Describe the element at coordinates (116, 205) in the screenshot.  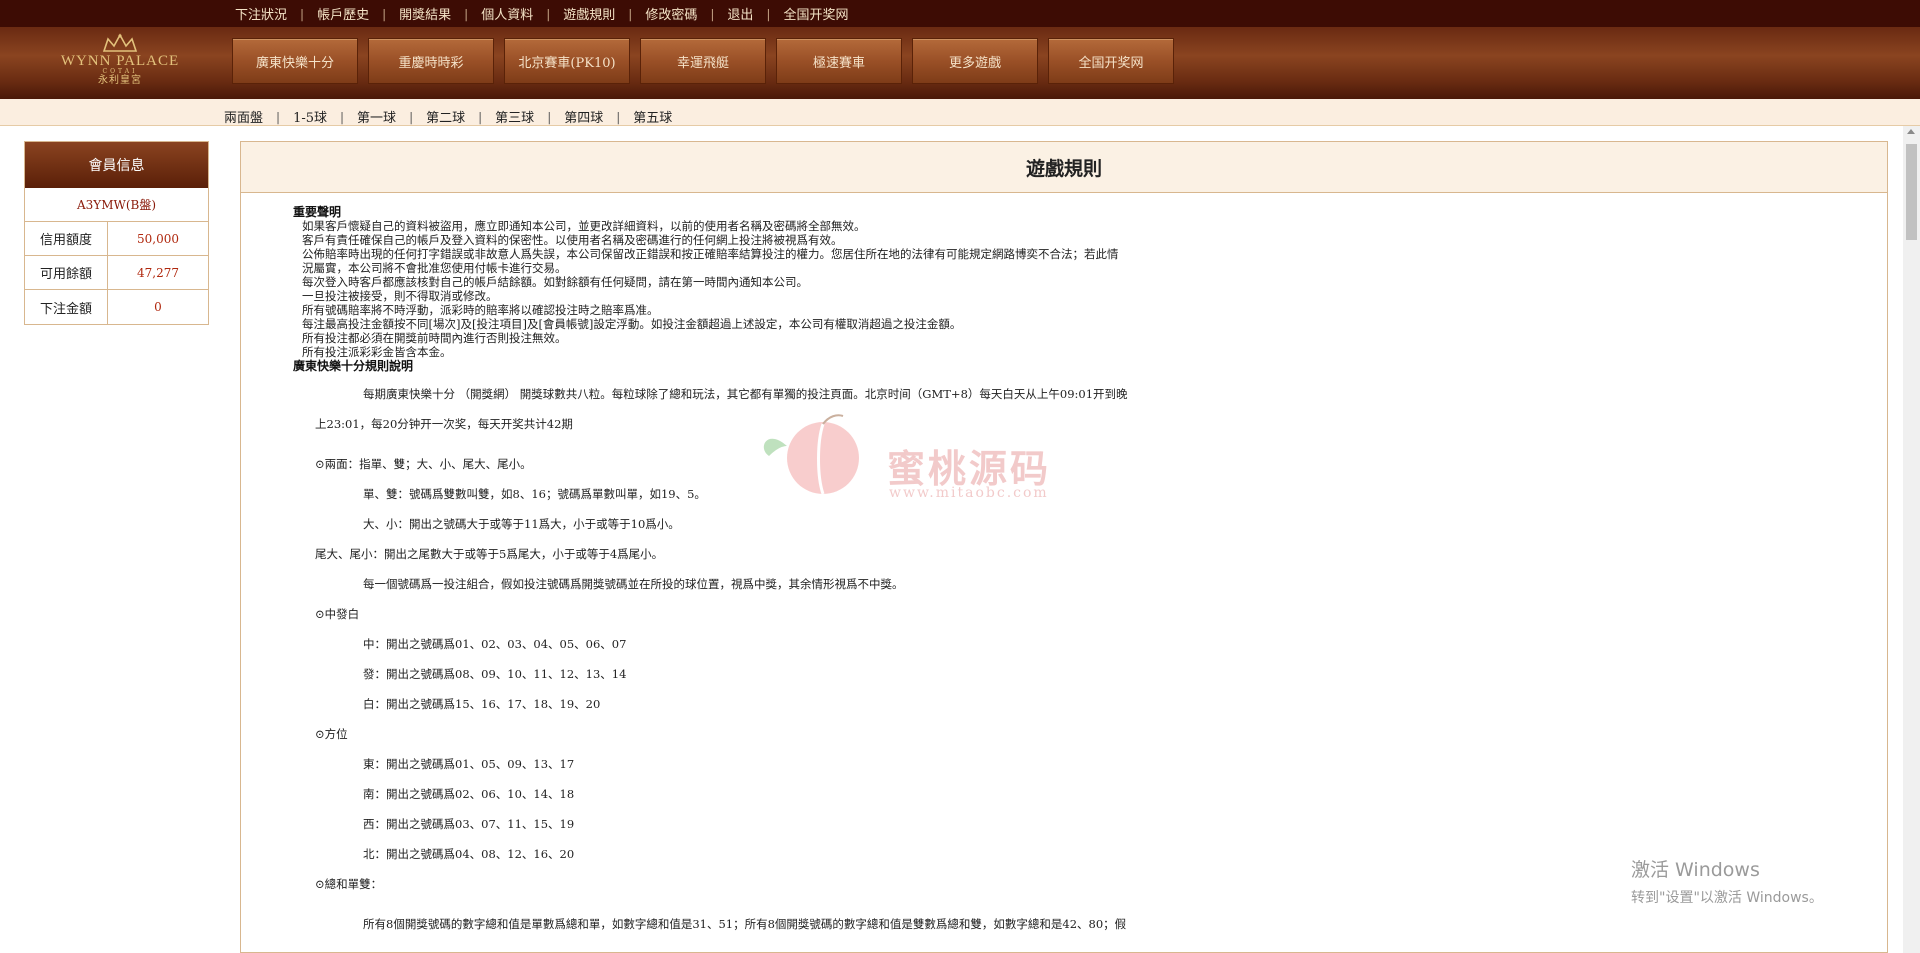
I see `member-account: A3YMW(B盤)` at that location.